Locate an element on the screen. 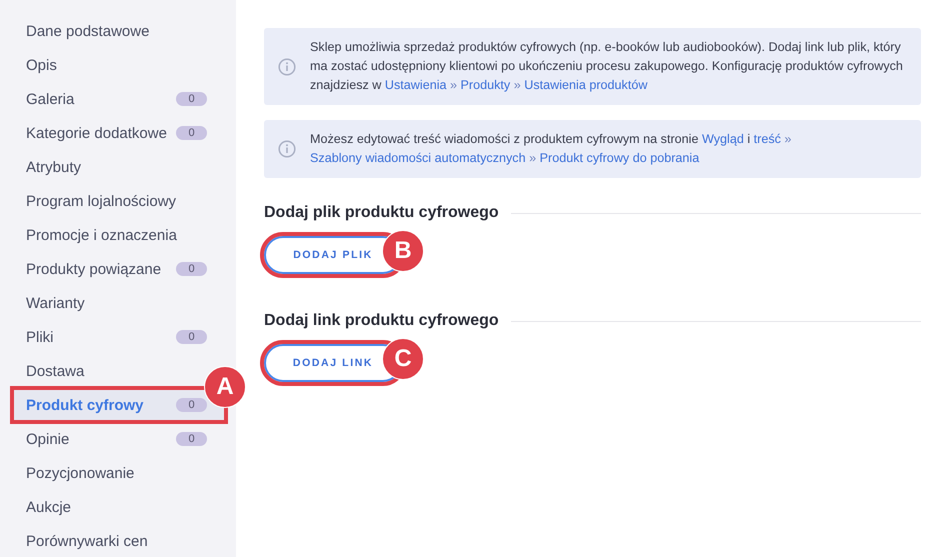 Image resolution: width=937 pixels, height=557 pixels. section-heading: Dodaj link produktu cyfrowego is located at coordinates (381, 321).